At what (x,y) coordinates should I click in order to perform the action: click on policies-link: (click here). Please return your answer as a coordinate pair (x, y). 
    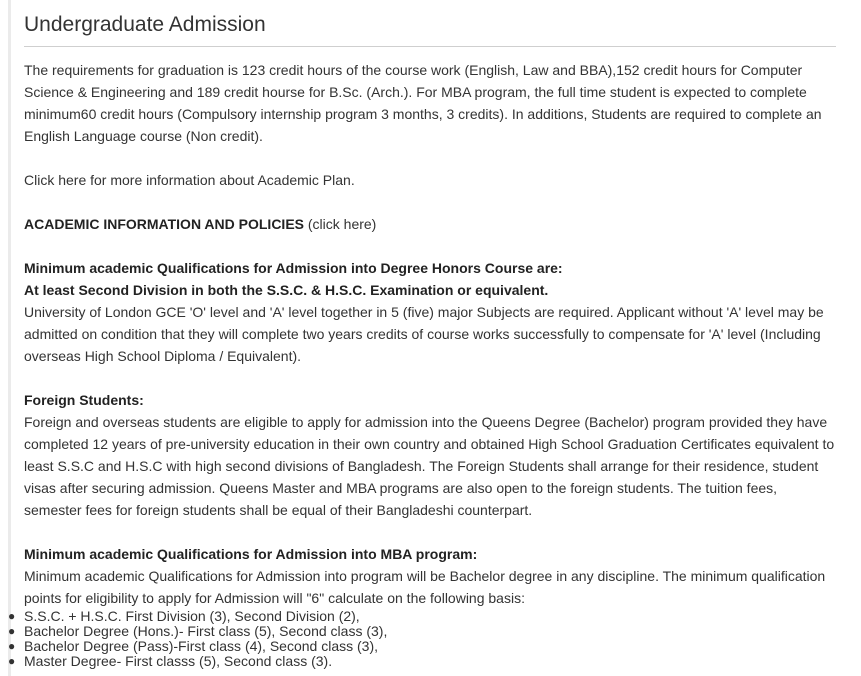
    Looking at the image, I should click on (342, 224).